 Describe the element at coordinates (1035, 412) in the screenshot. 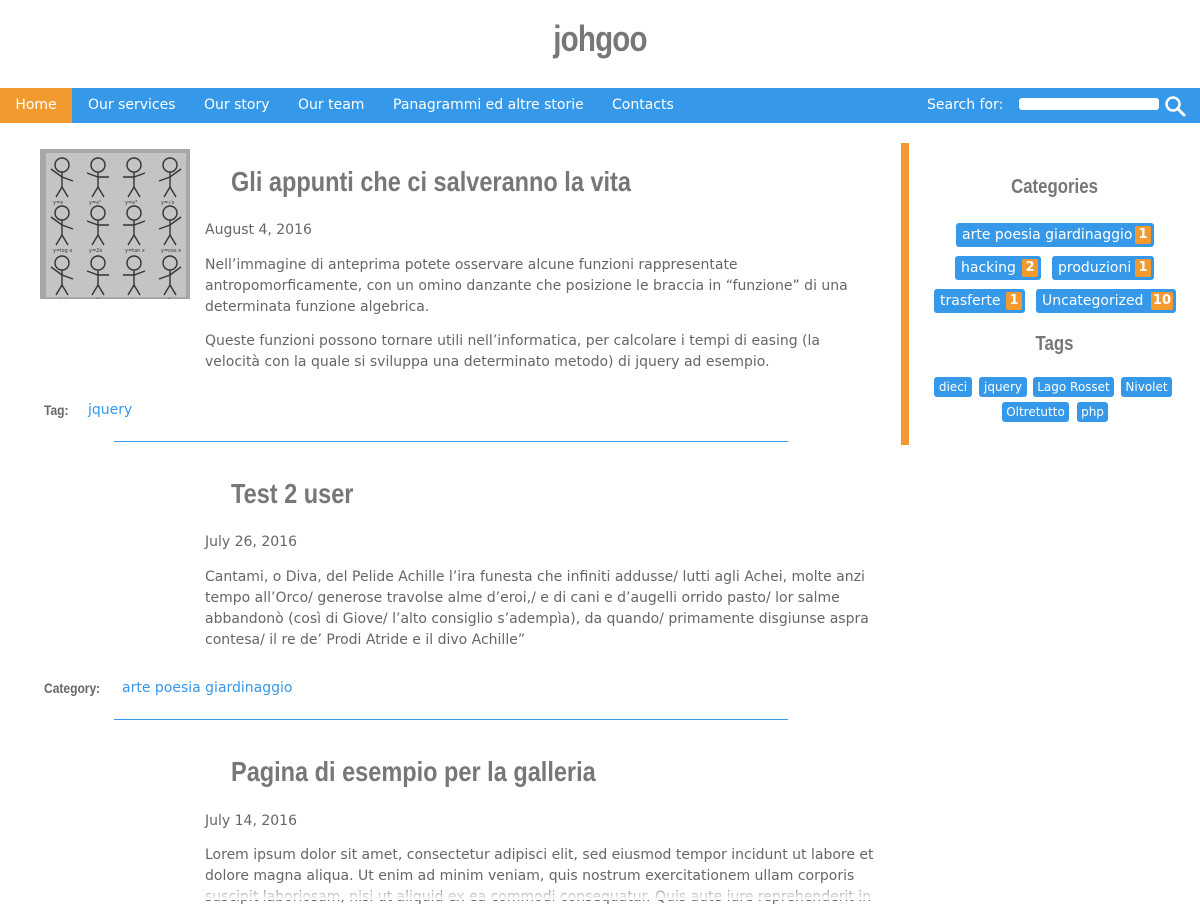

I see `tag-pill: Oltretutto` at that location.